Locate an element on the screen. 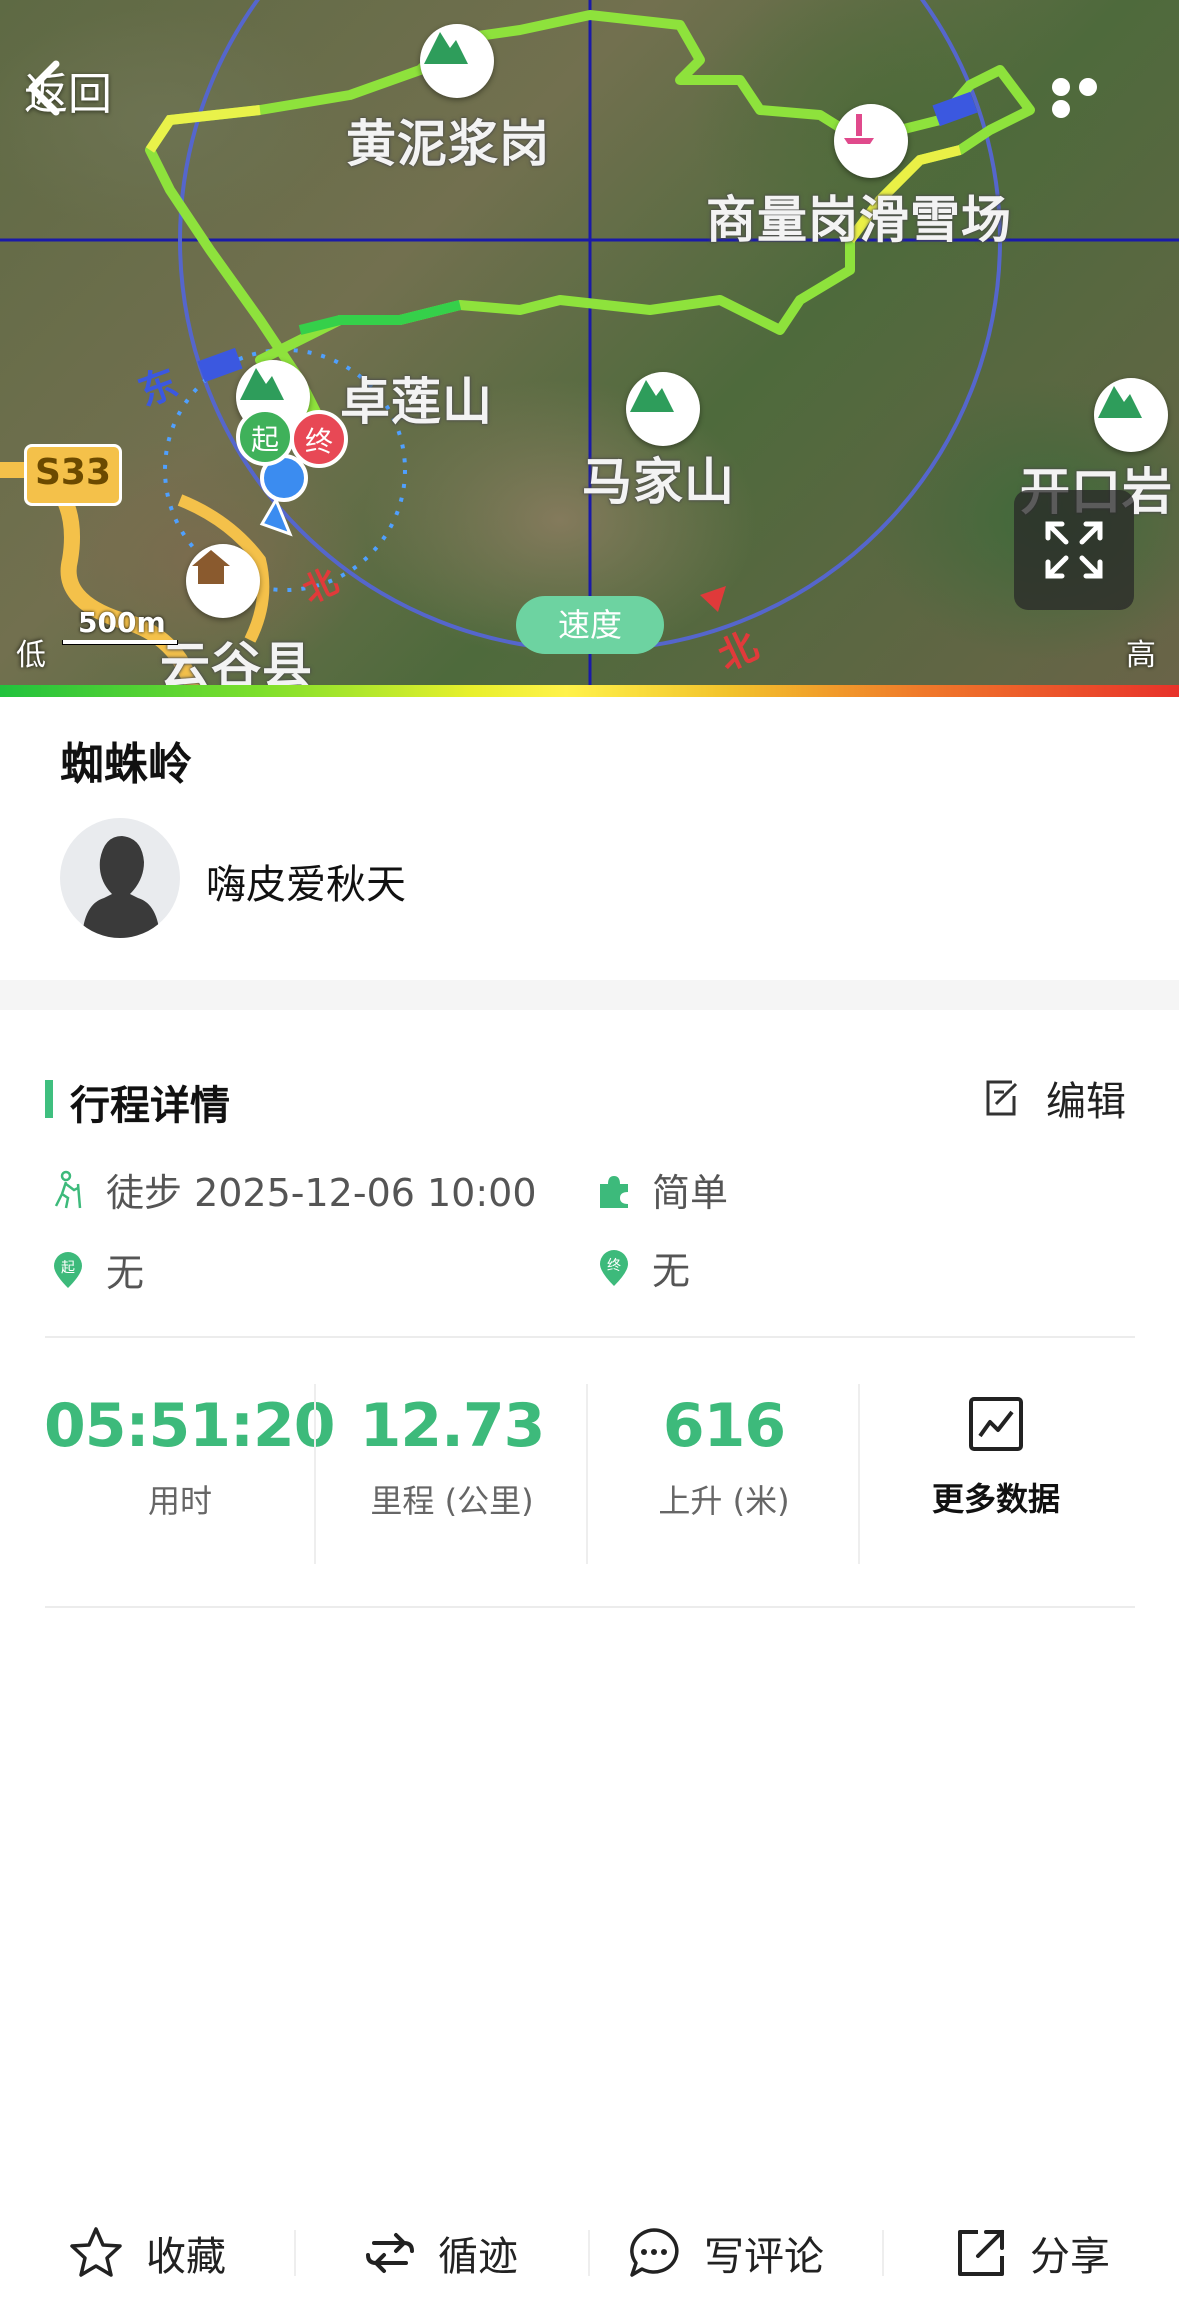 Image resolution: width=1179 pixels, height=2324 pixels. edit-icon is located at coordinates (1002, 1098).